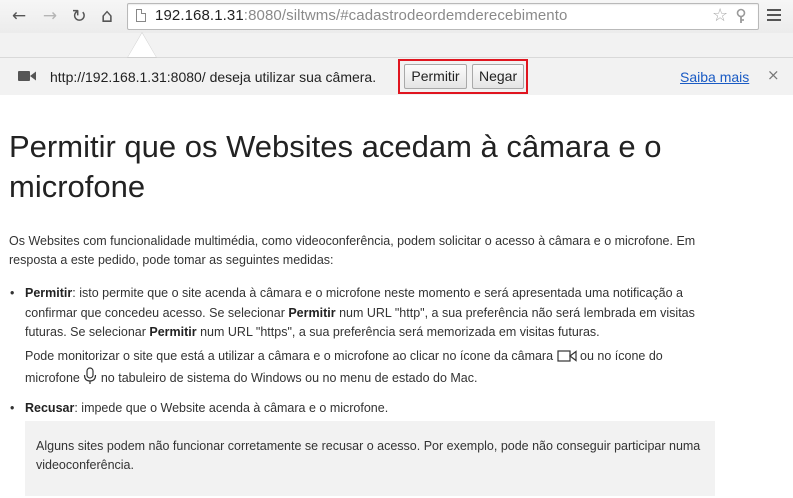 The image size is (793, 498). I want to click on allow-term-3: Permitir, so click(173, 332).